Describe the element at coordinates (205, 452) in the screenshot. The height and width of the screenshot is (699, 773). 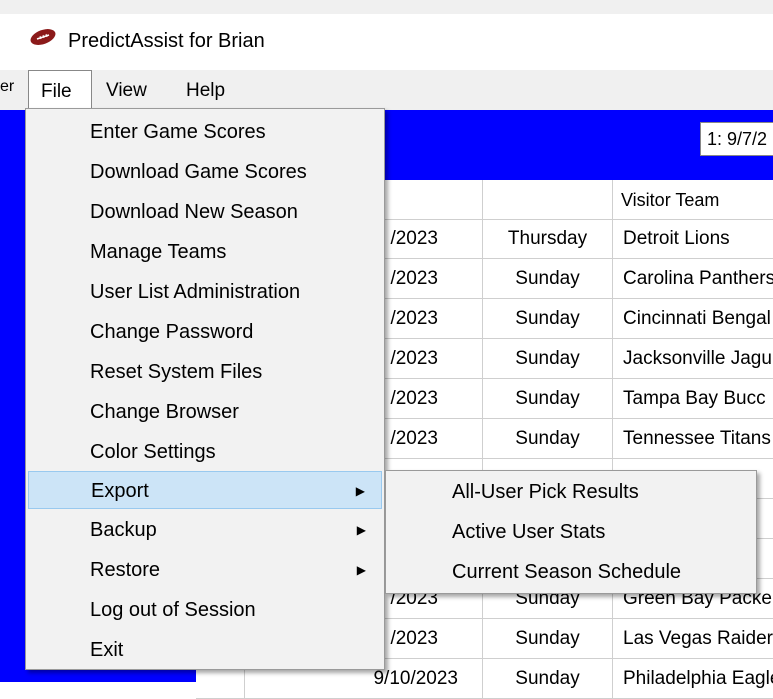
I see `menu-item-color-settings: Color Settings` at that location.